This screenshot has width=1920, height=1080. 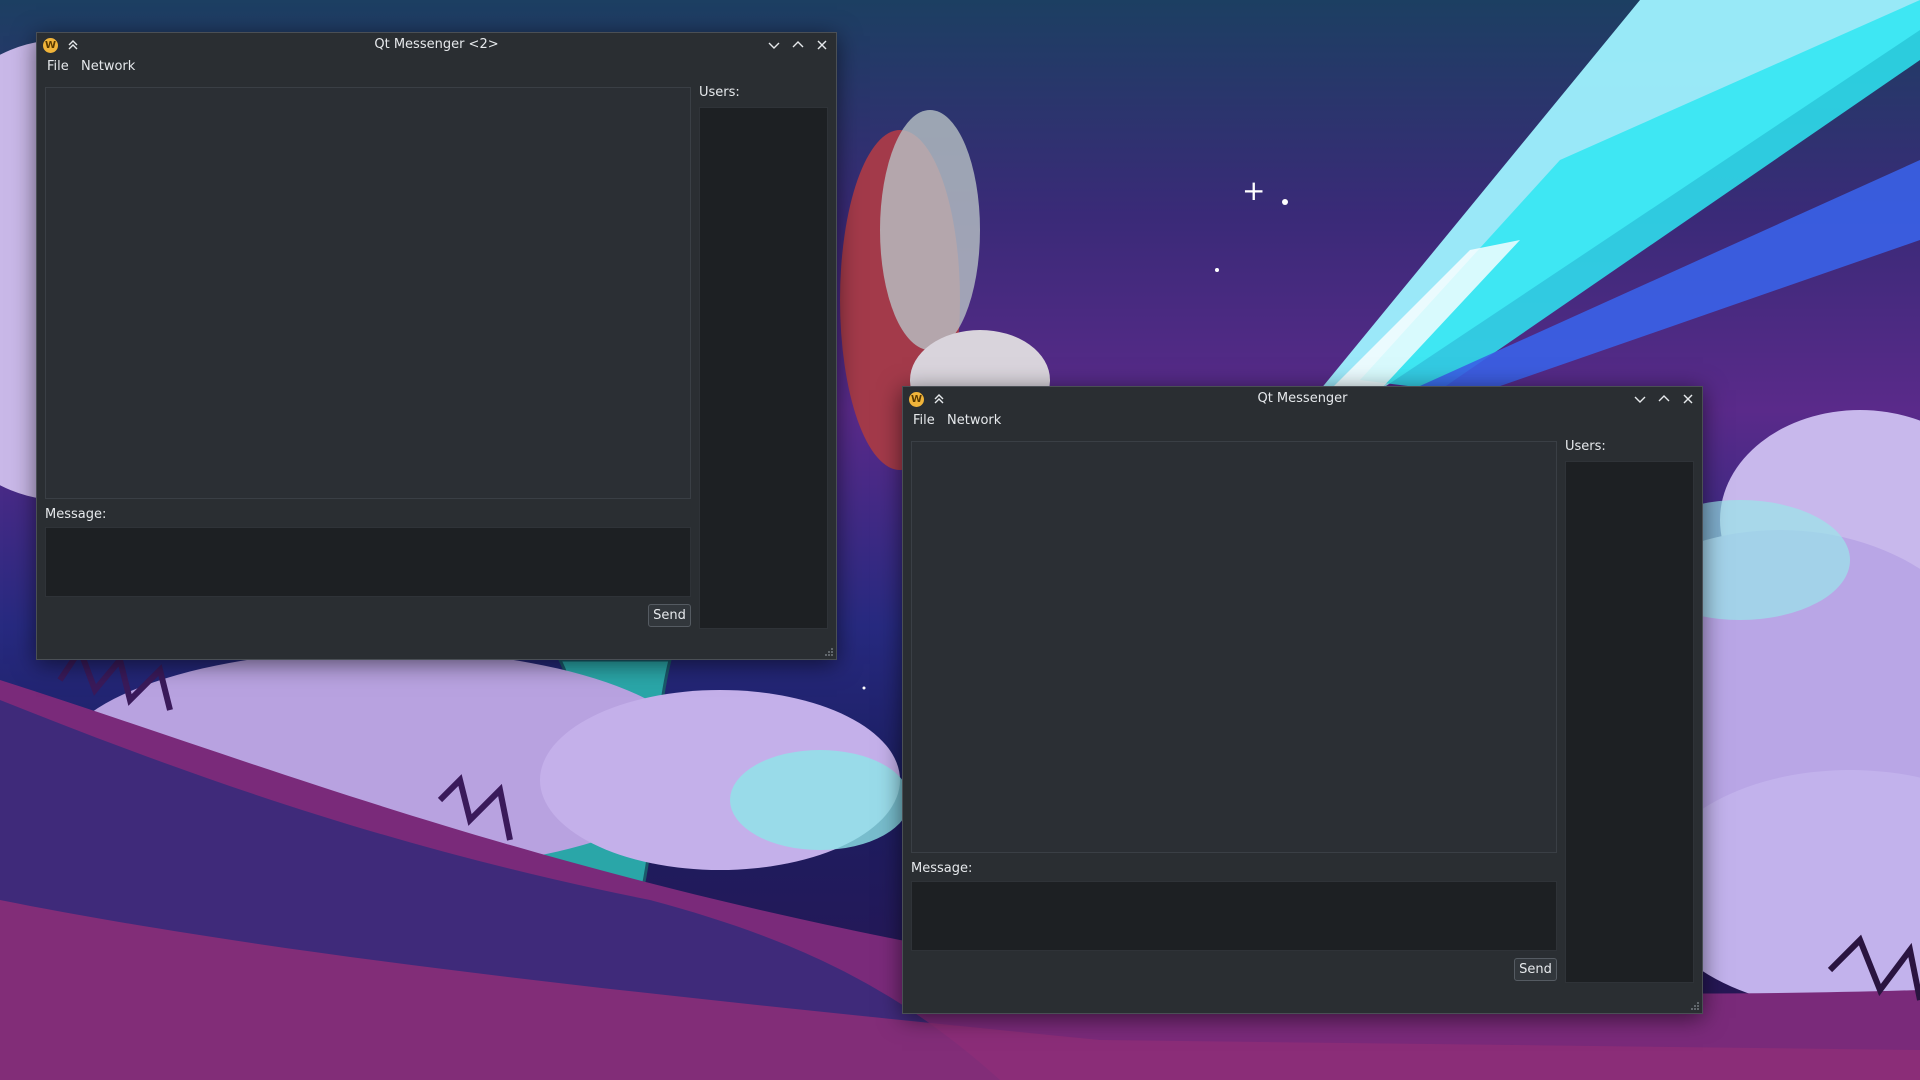 I want to click on window-title: Qt Messenger <2>, so click(x=436, y=44).